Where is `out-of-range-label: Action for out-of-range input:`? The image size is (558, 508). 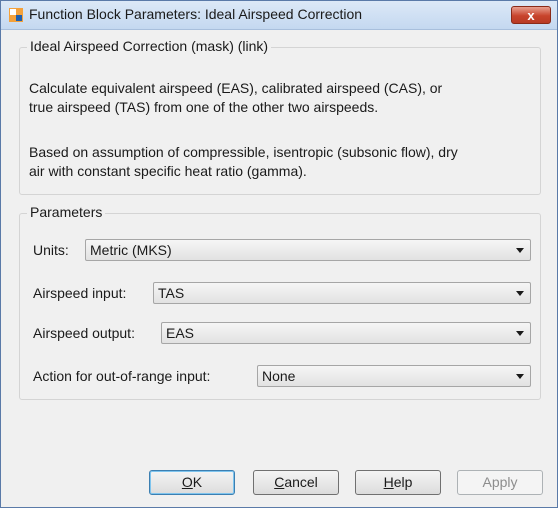 out-of-range-label: Action for out-of-range input: is located at coordinates (122, 376).